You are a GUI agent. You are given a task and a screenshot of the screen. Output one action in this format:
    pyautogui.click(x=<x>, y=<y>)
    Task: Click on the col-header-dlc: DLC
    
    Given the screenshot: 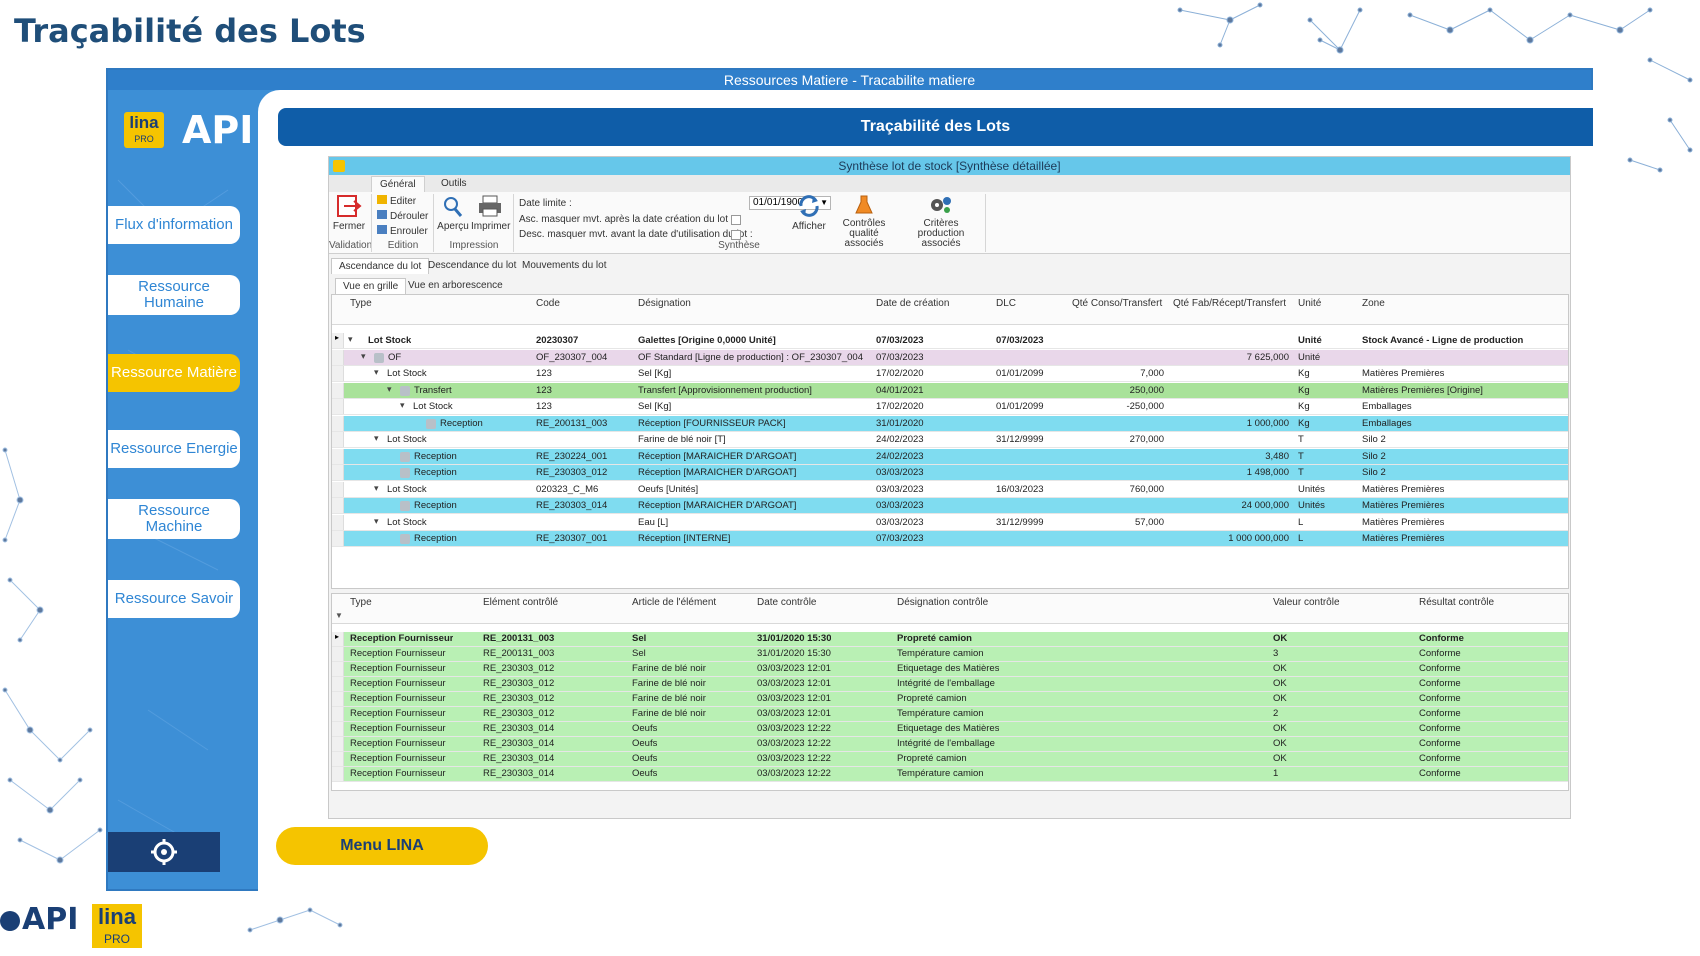 What is the action you would take?
    pyautogui.click(x=1006, y=303)
    